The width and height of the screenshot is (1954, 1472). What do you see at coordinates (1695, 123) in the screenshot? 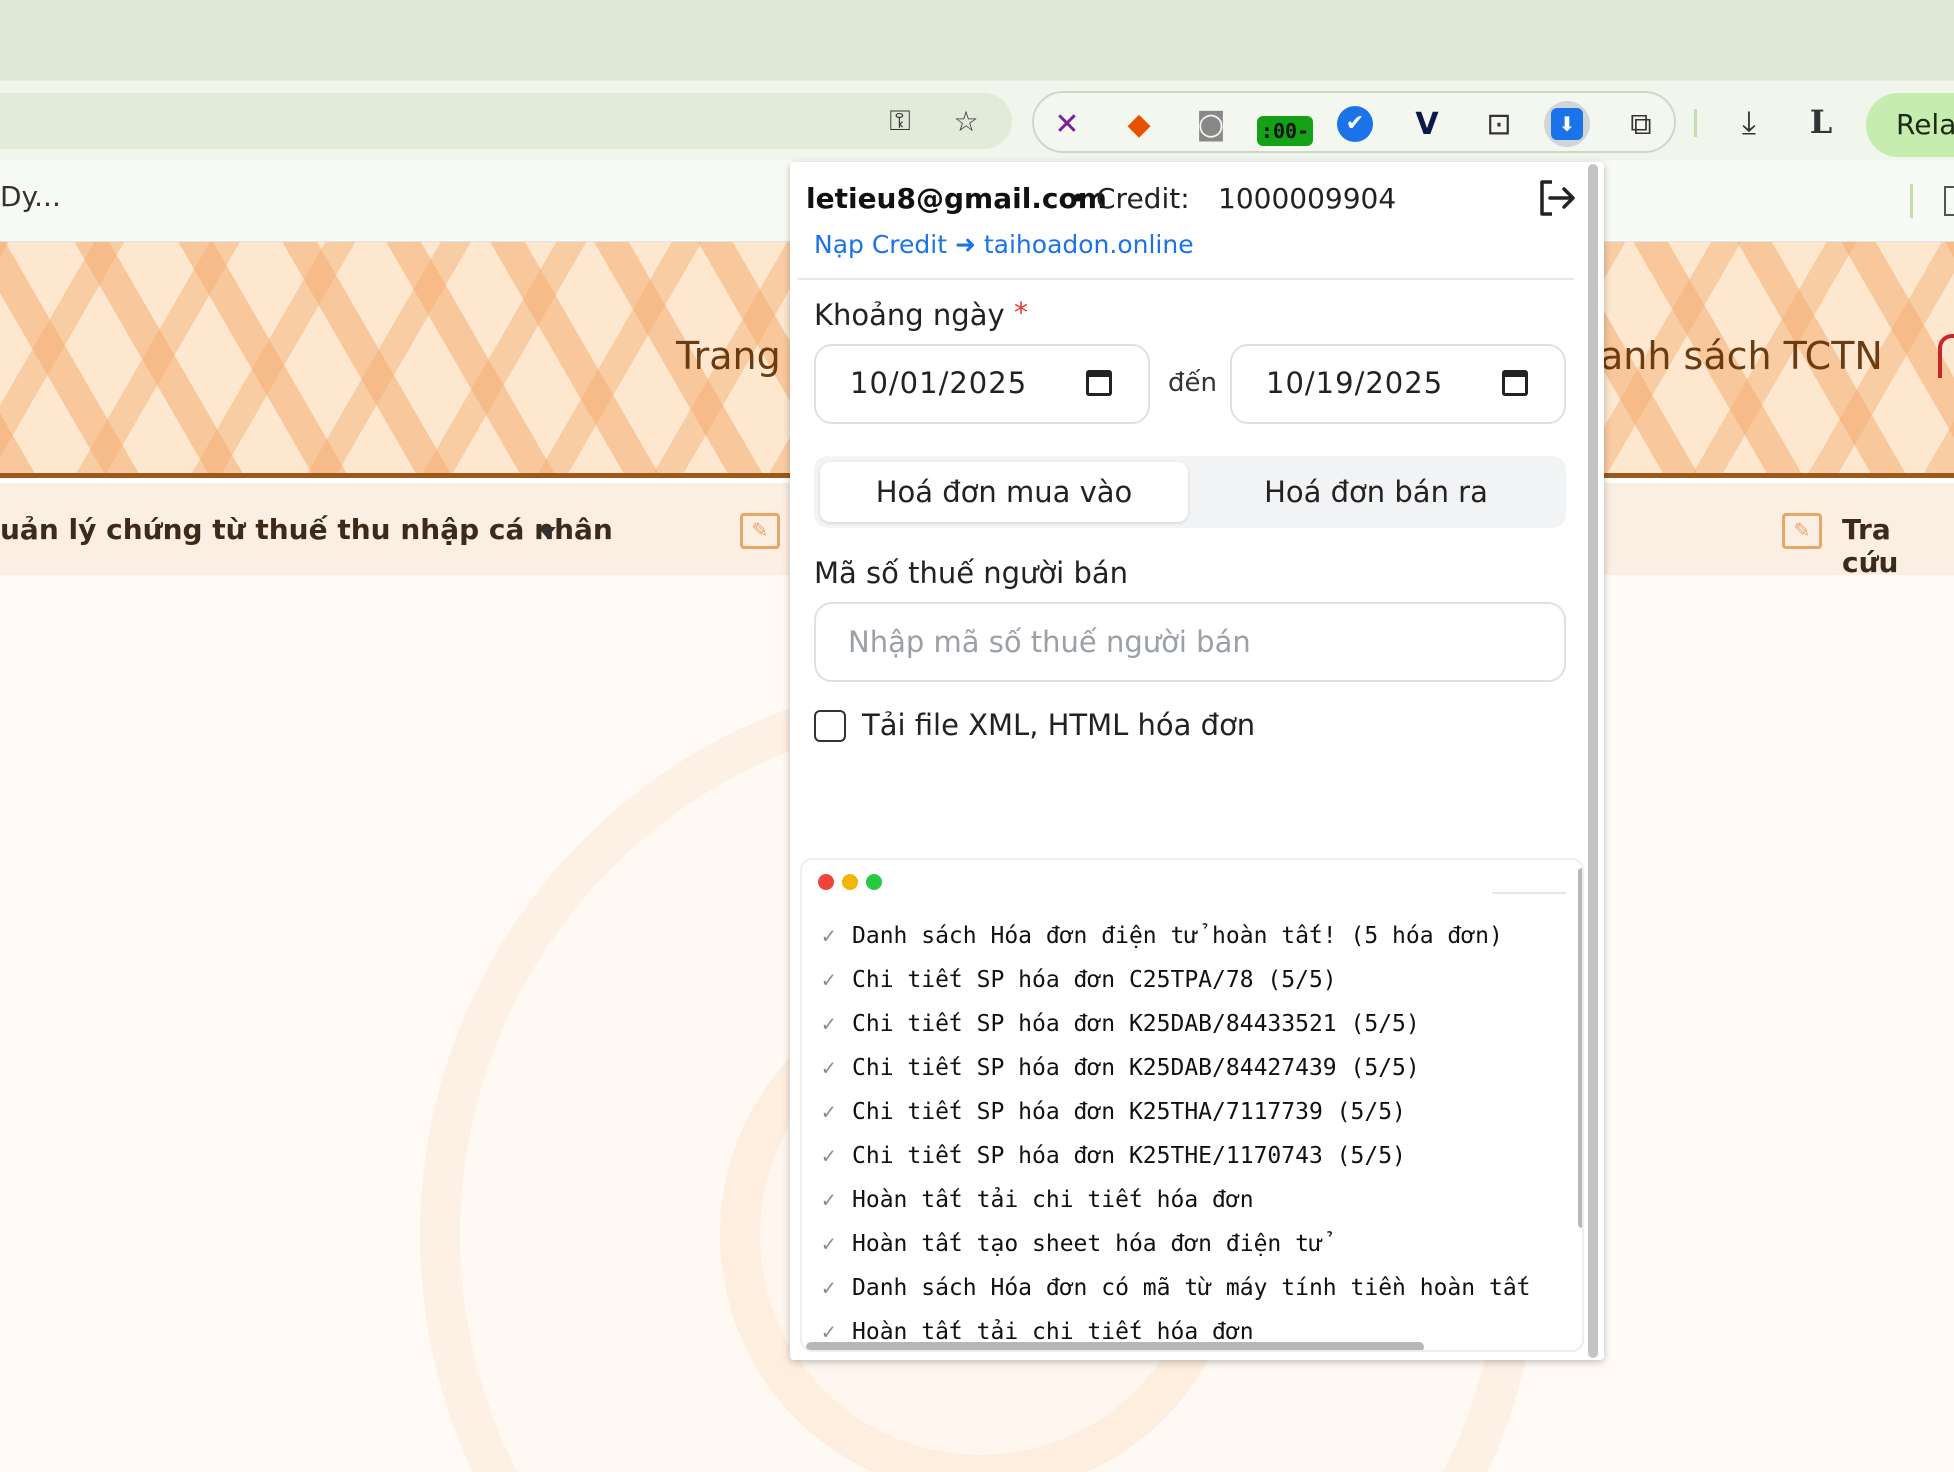
I see `toolbar-separator` at bounding box center [1695, 123].